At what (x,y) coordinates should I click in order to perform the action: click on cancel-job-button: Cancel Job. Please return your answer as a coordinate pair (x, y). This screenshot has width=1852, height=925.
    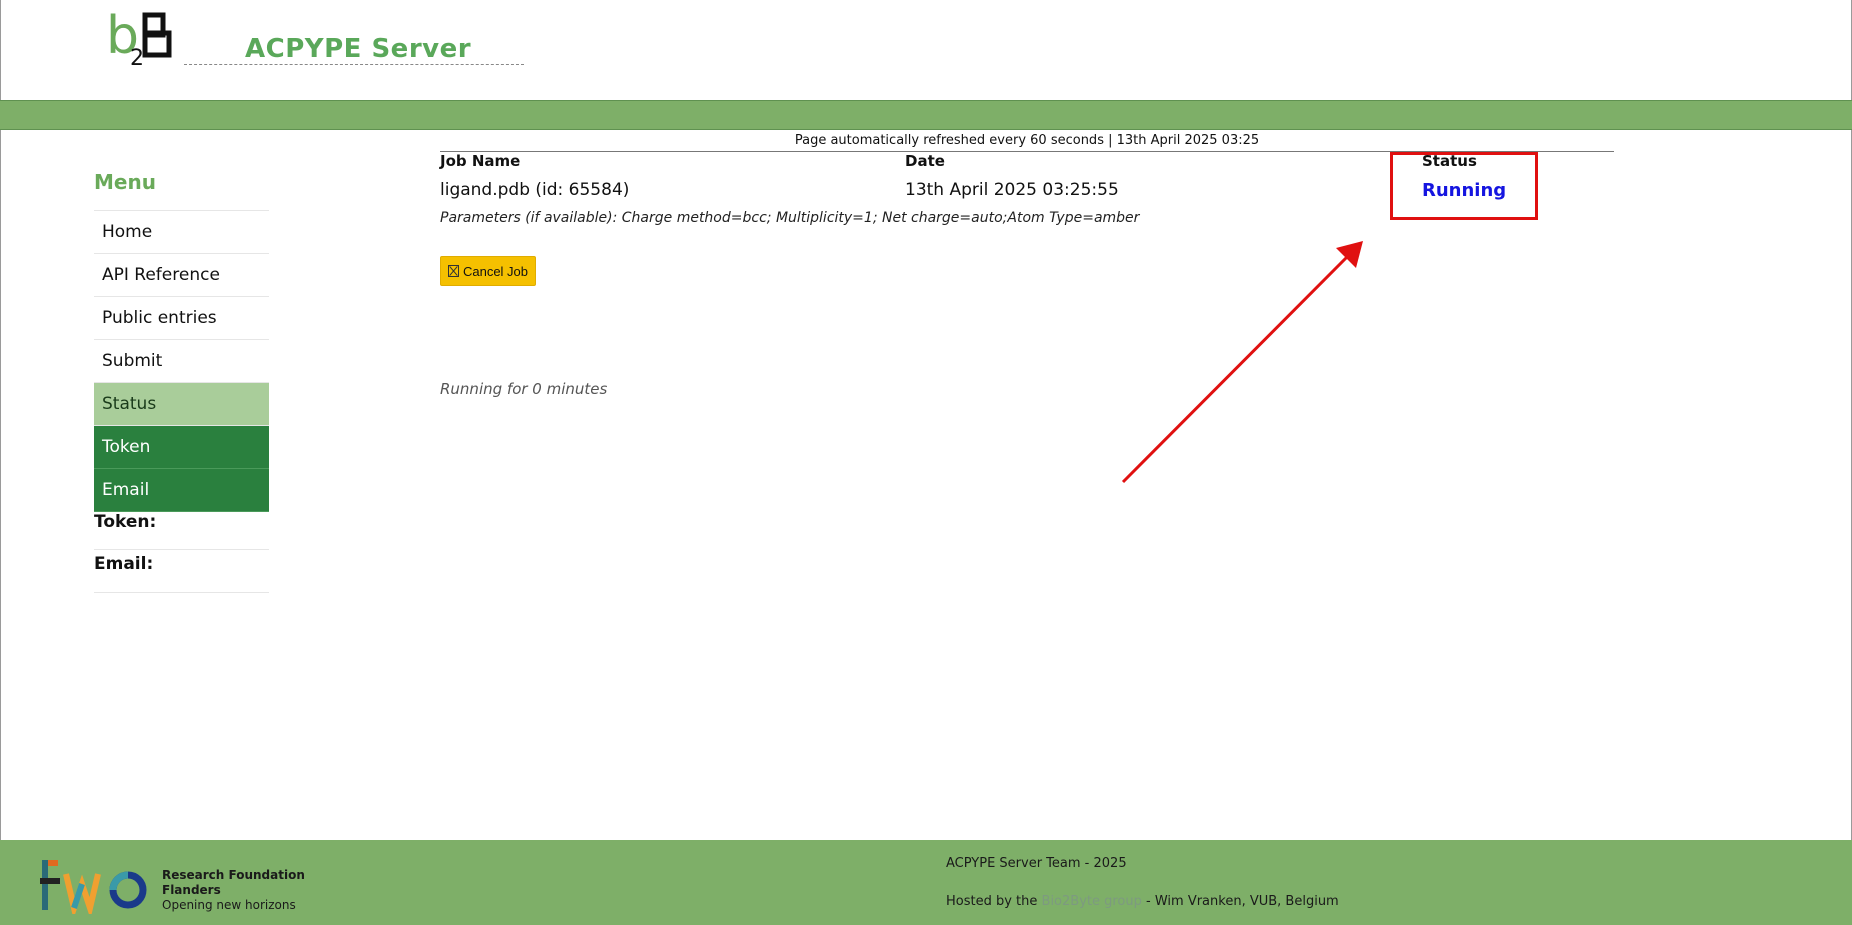
    Looking at the image, I should click on (488, 271).